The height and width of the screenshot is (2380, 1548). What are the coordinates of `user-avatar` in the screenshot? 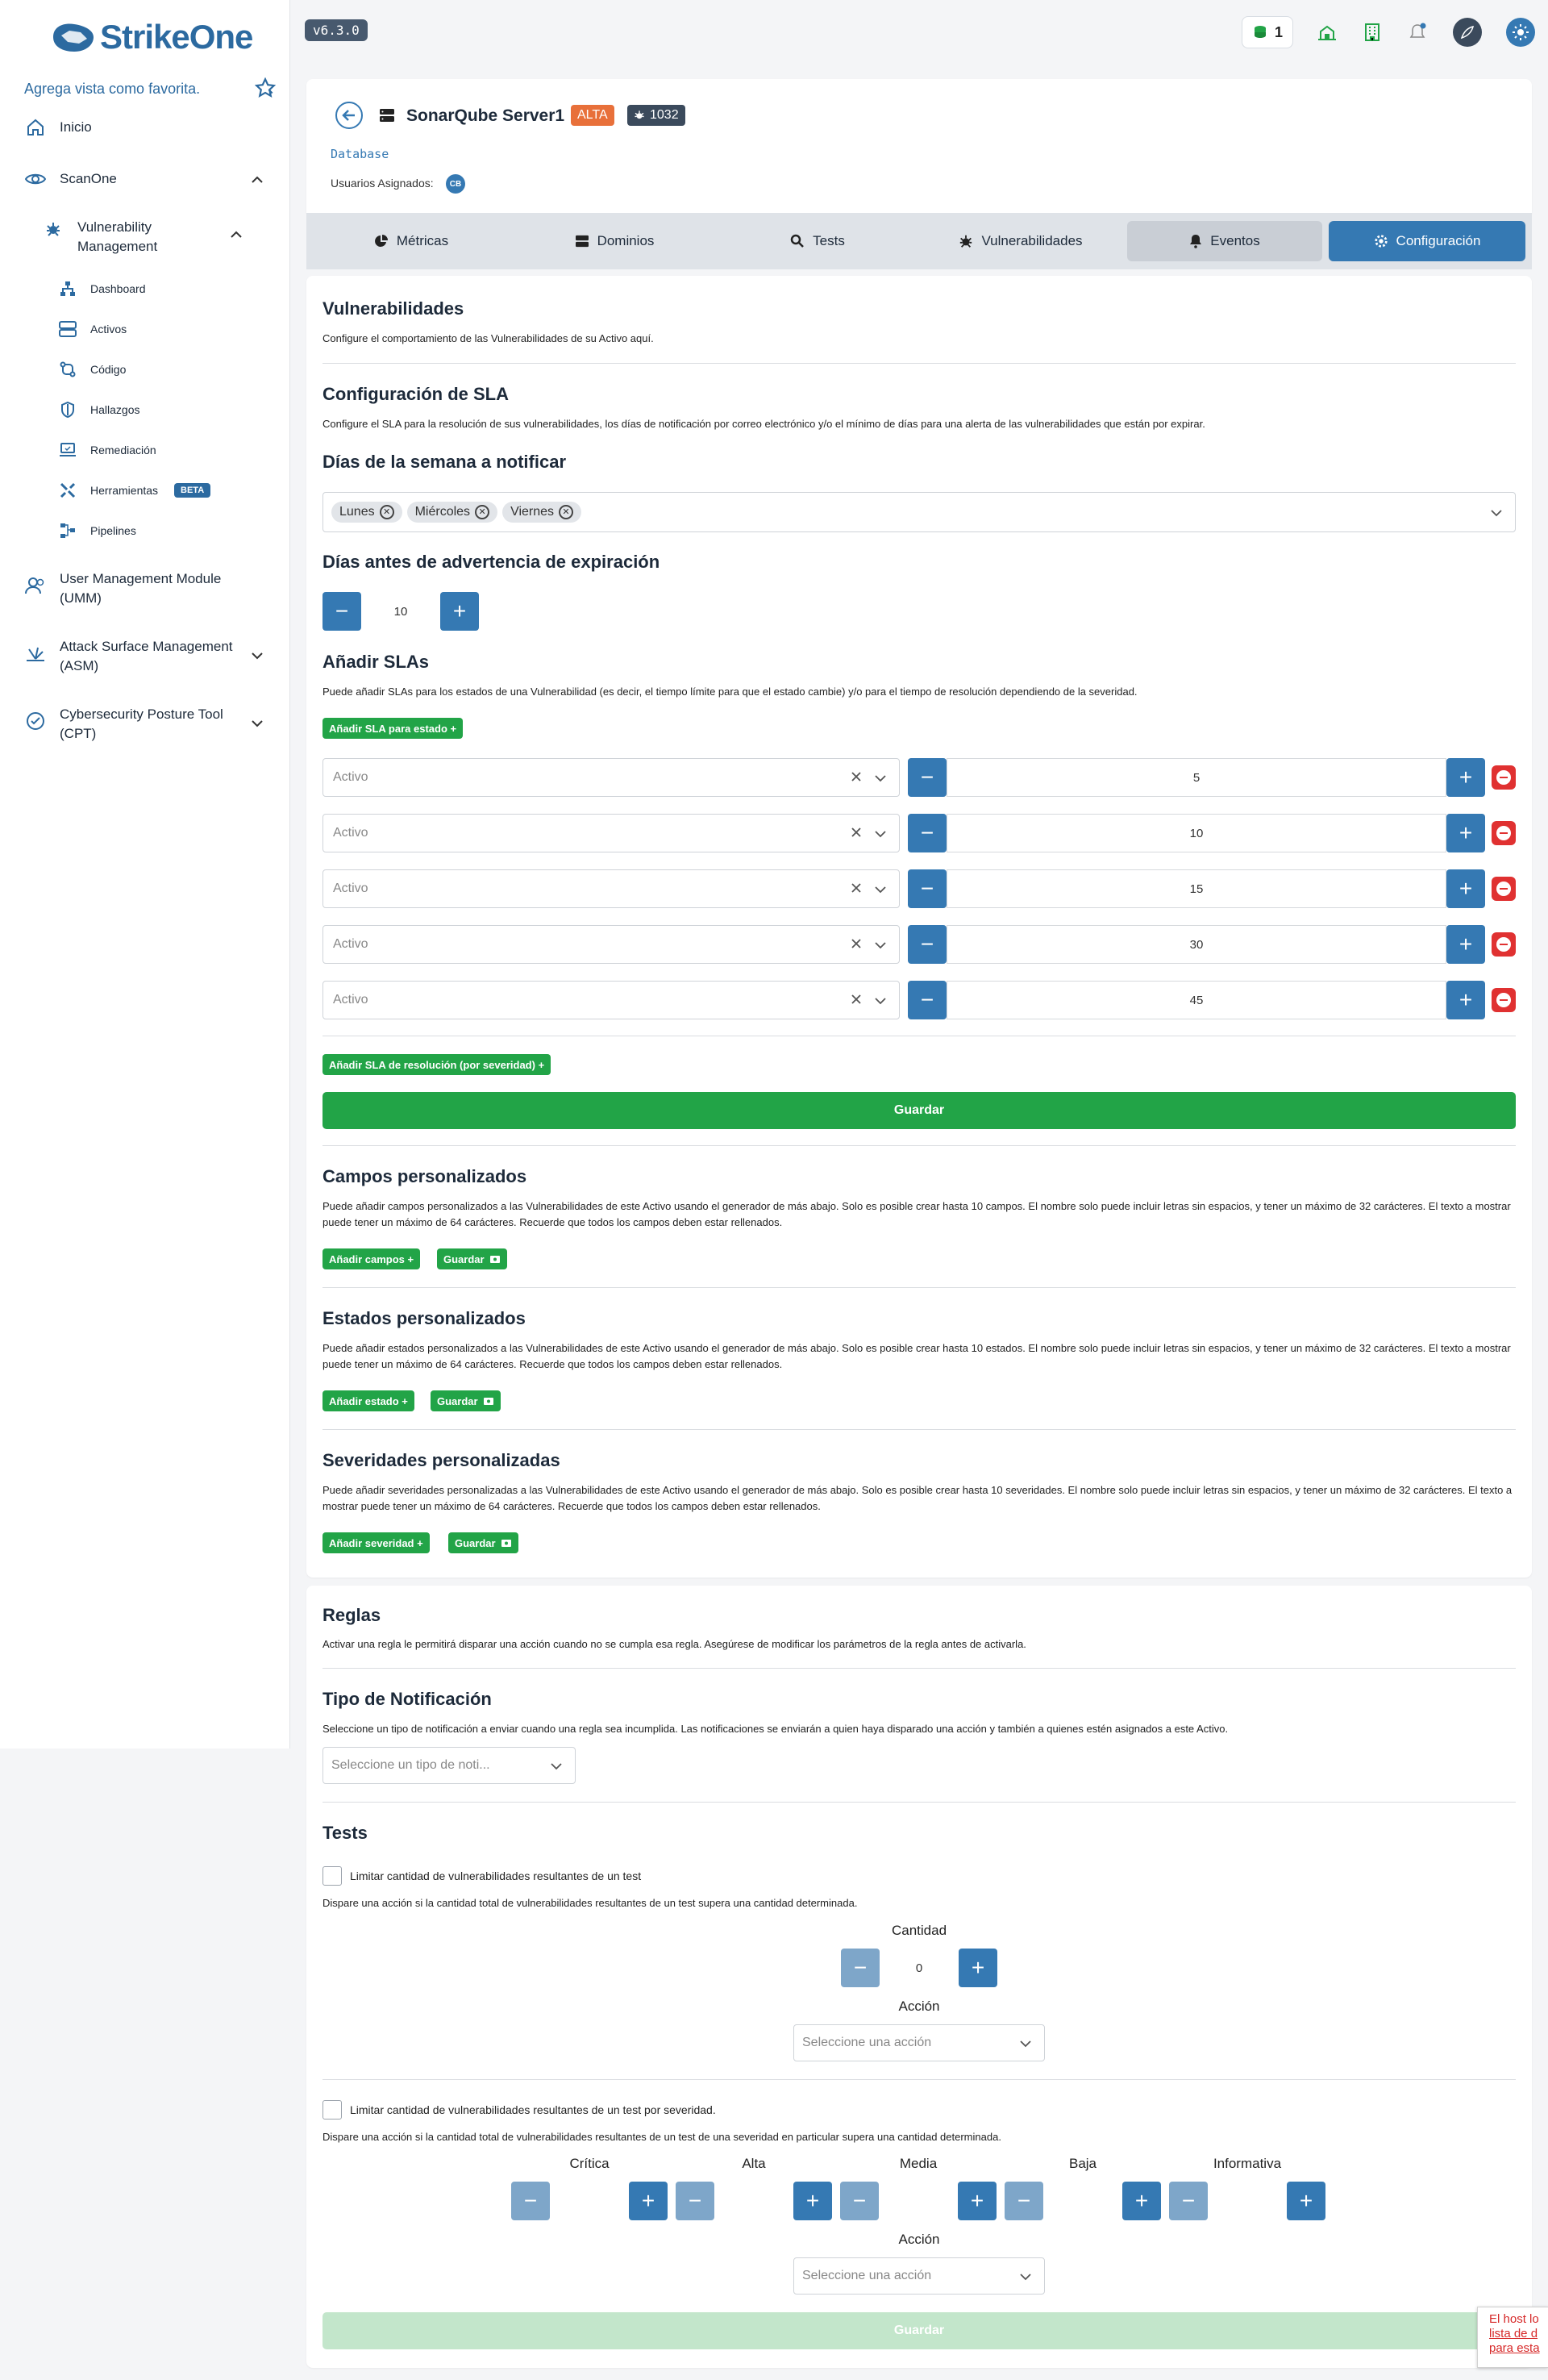 It's located at (1467, 32).